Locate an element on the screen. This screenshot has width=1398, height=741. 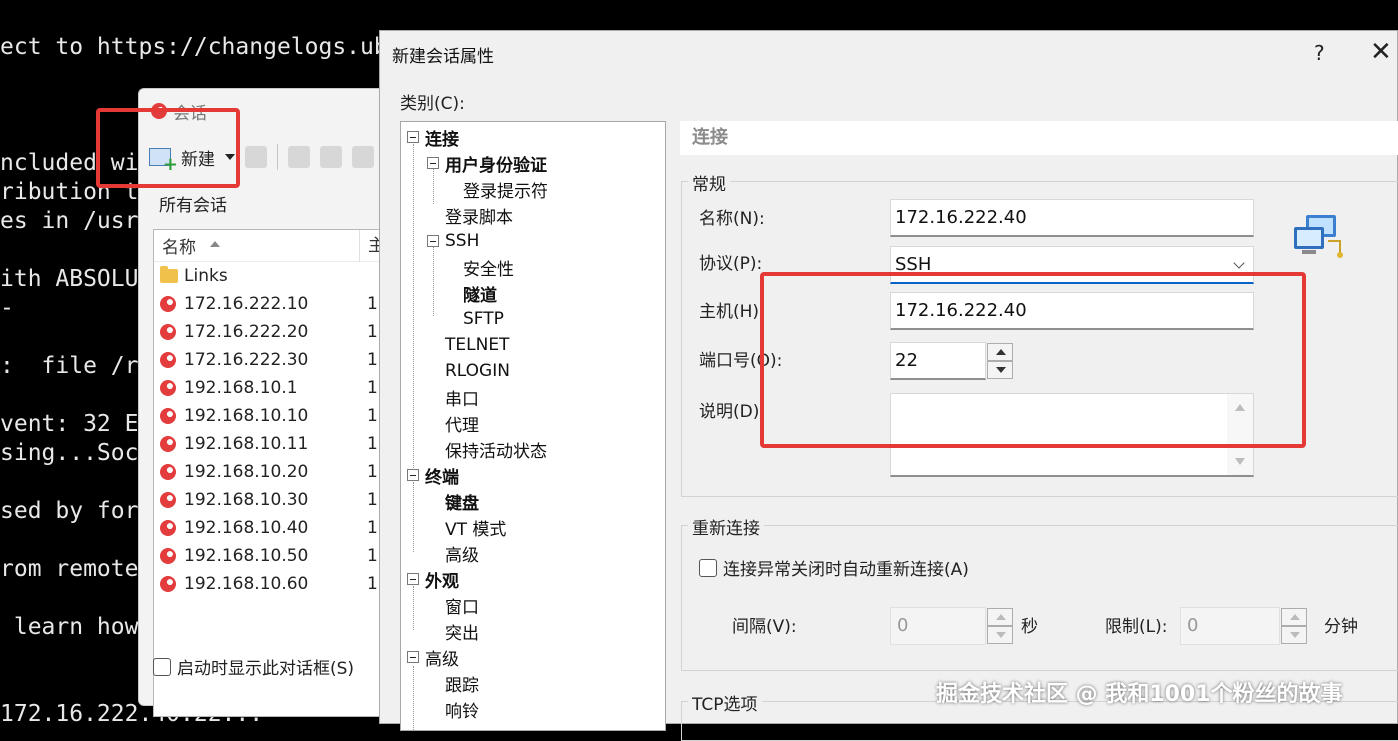
tree-item-ssh: SSH is located at coordinates (453, 241).